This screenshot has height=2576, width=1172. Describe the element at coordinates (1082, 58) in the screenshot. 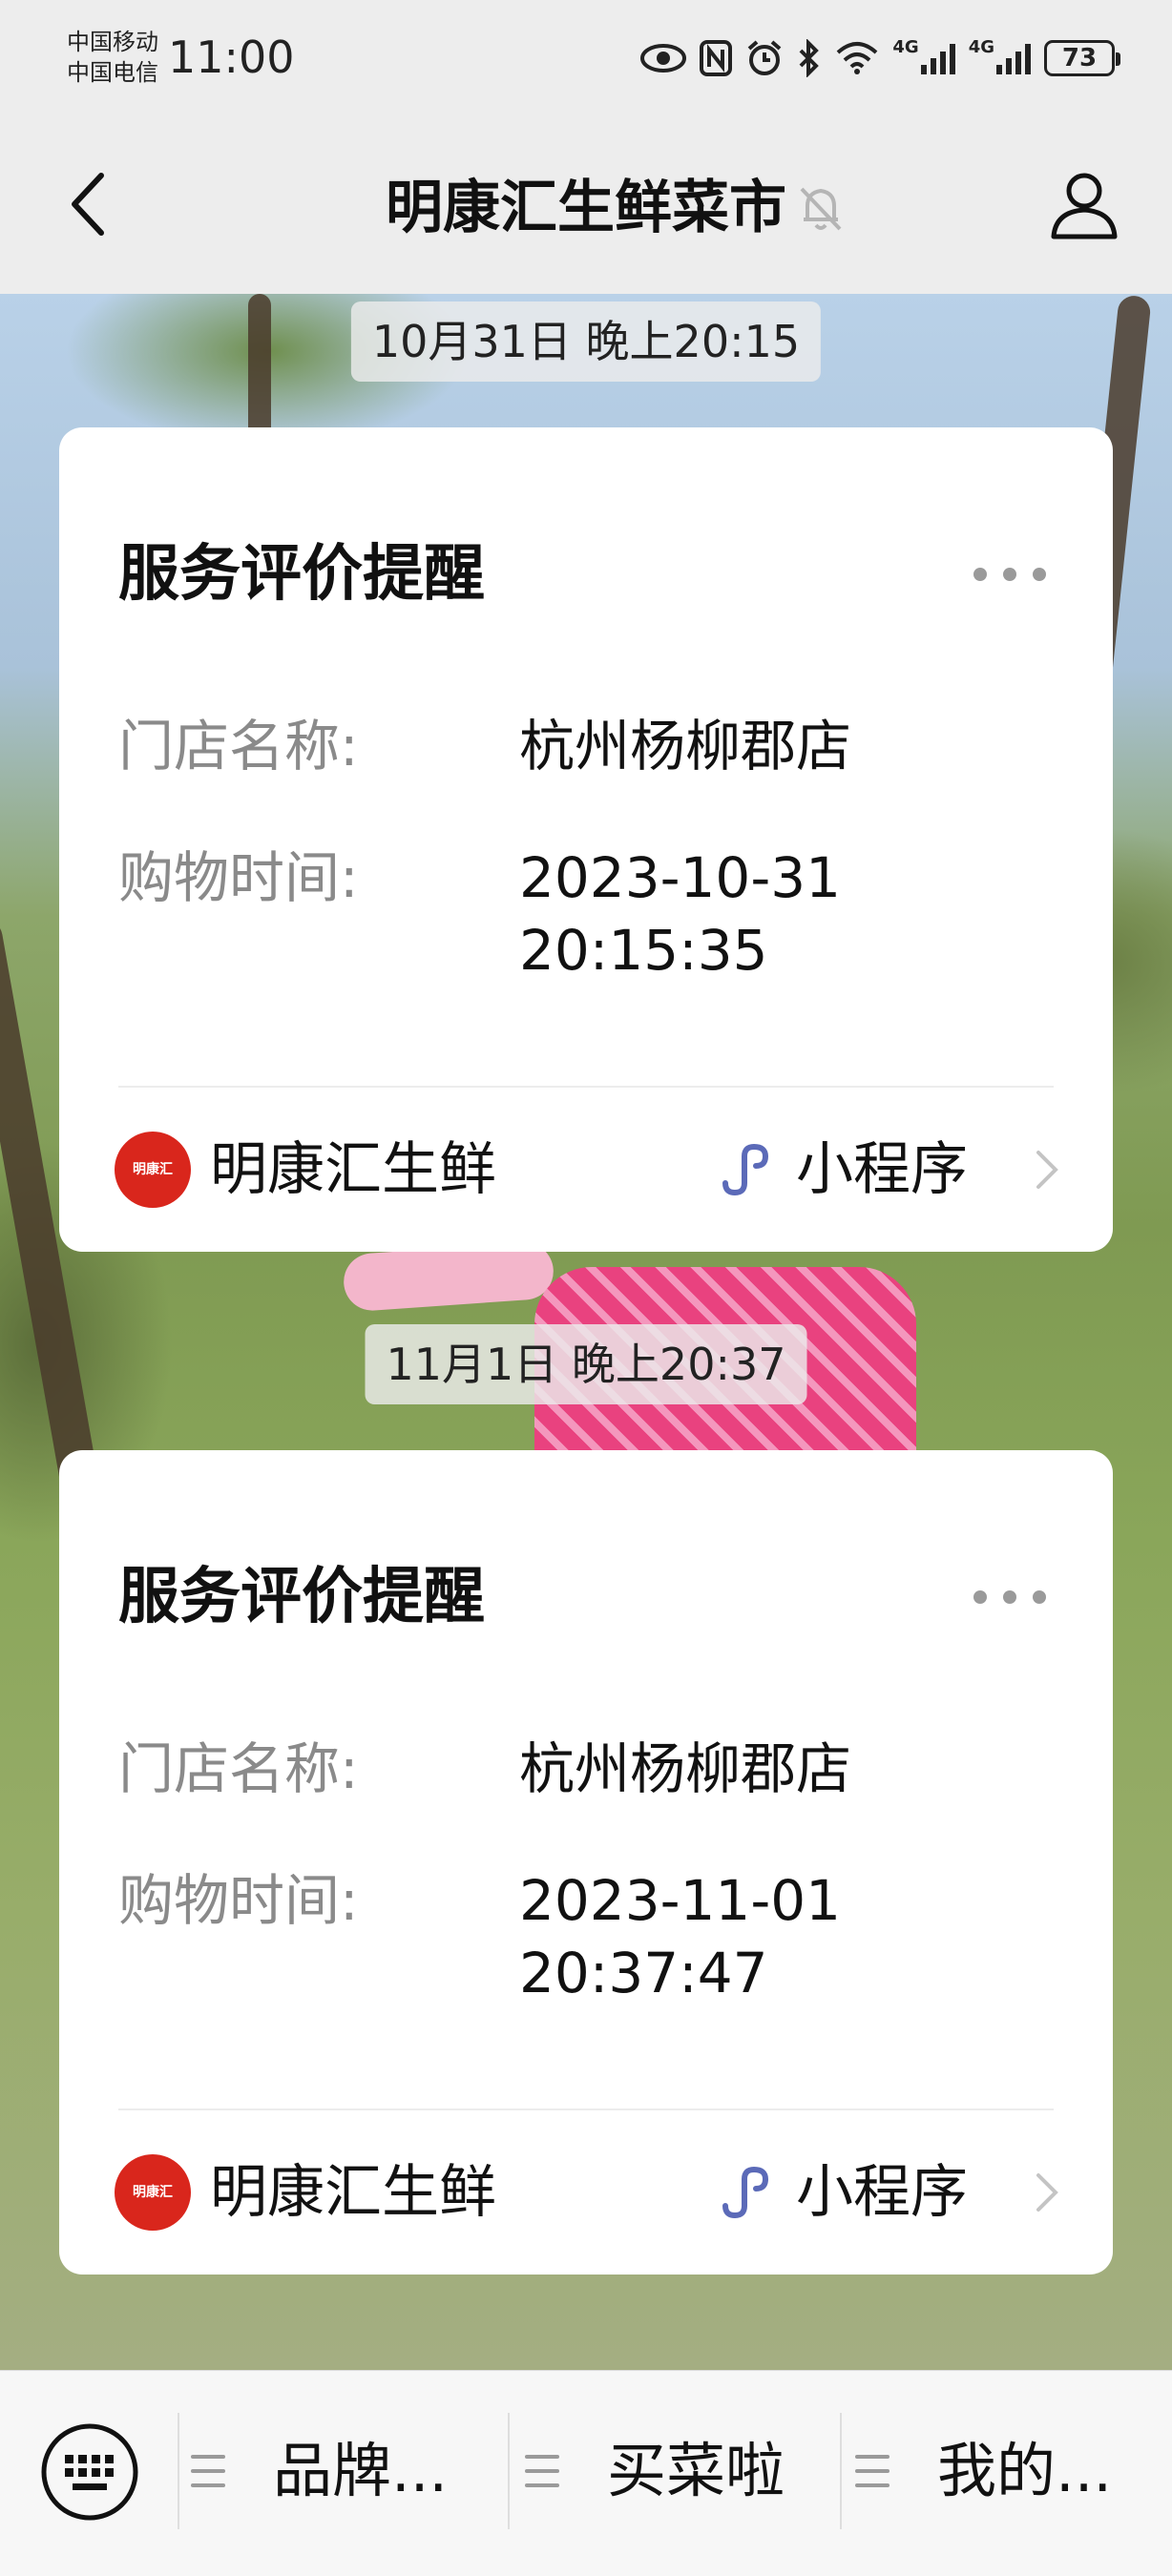

I see `battery-icon: 73` at that location.